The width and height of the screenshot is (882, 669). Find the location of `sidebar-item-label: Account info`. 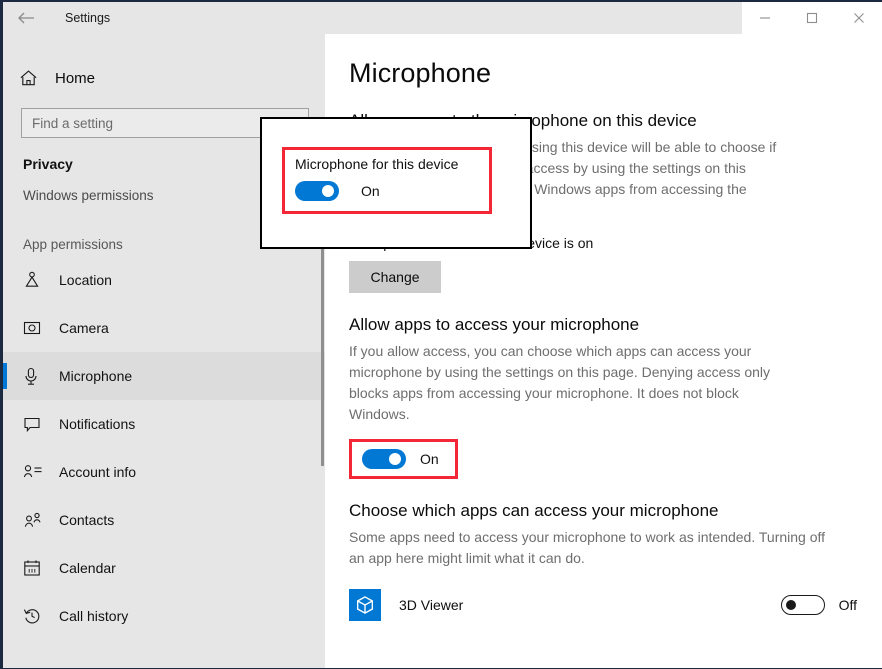

sidebar-item-label: Account info is located at coordinates (98, 472).